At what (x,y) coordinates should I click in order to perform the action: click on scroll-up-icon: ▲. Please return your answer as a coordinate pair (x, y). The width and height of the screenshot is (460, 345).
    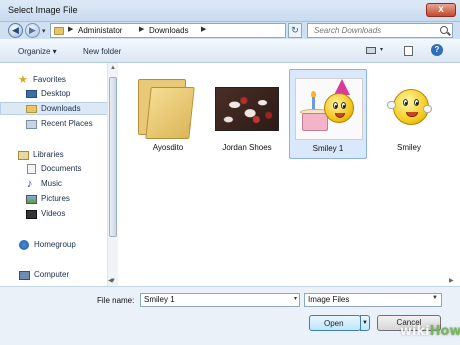
    Looking at the image, I should click on (113, 68).